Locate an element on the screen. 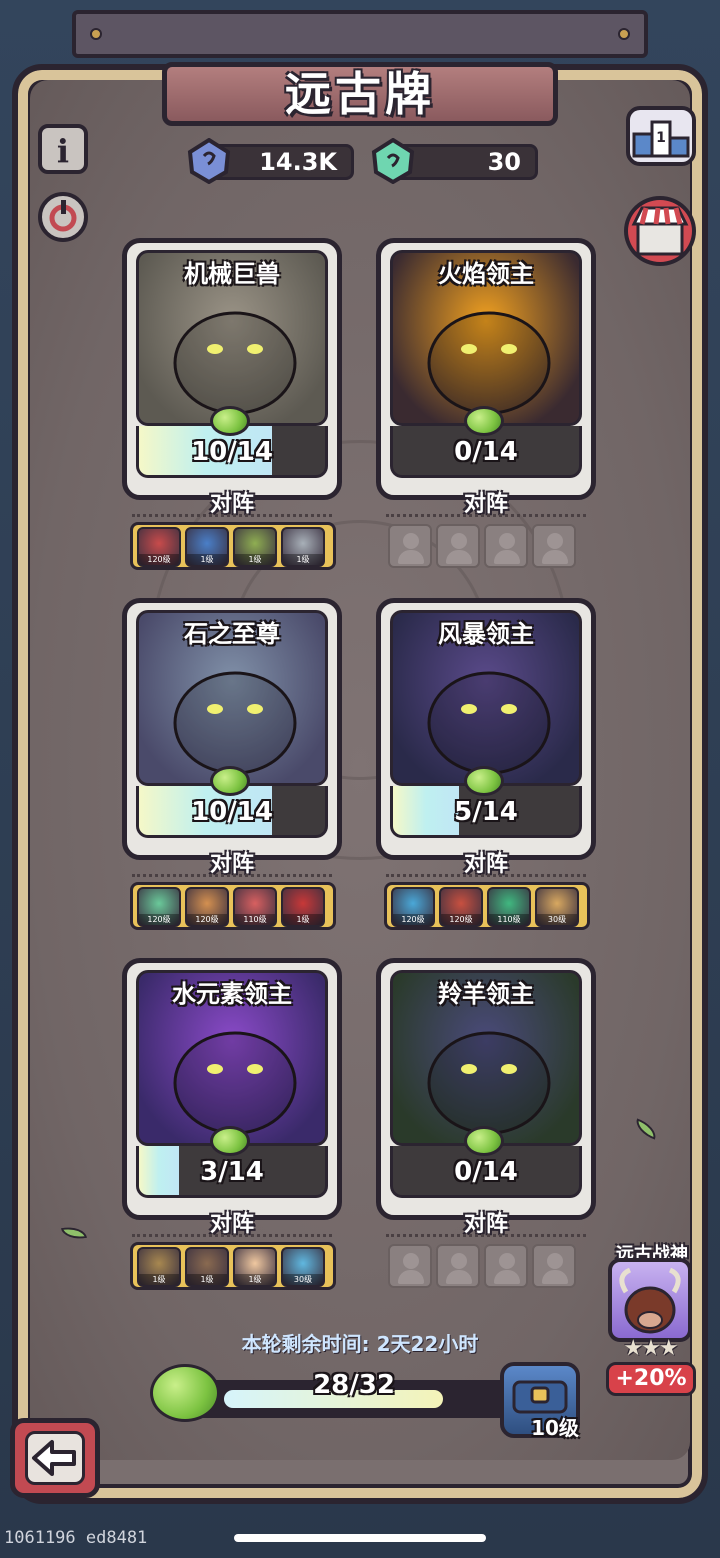  home-indicator is located at coordinates (360, 1538).